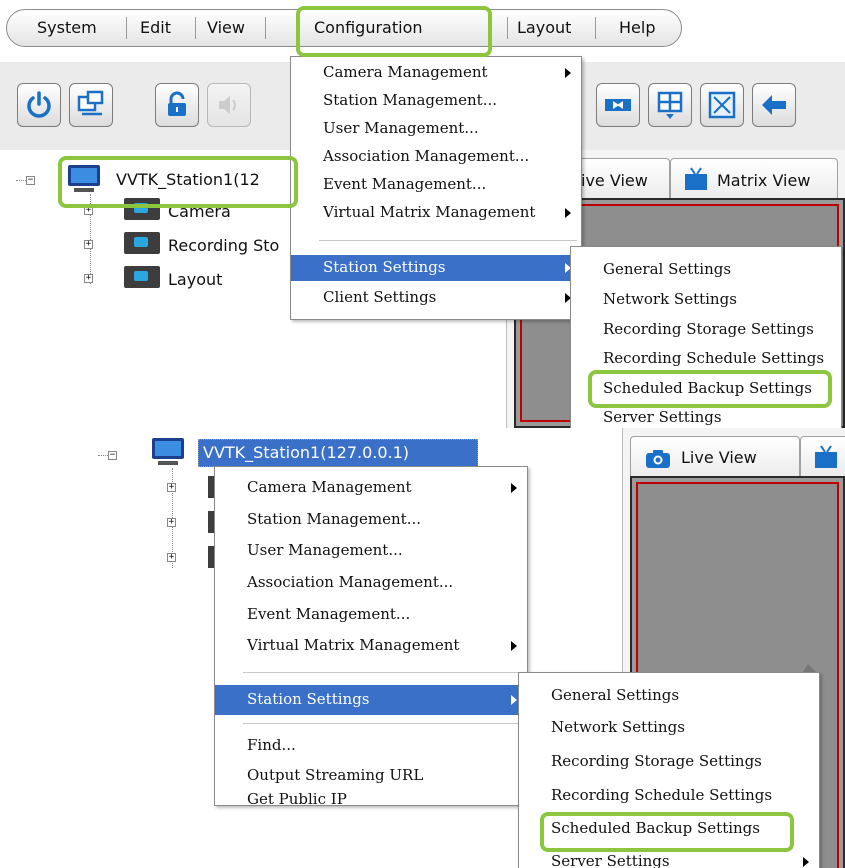 Image resolution: width=845 pixels, height=868 pixels. I want to click on highlight-configuration, so click(394, 31).